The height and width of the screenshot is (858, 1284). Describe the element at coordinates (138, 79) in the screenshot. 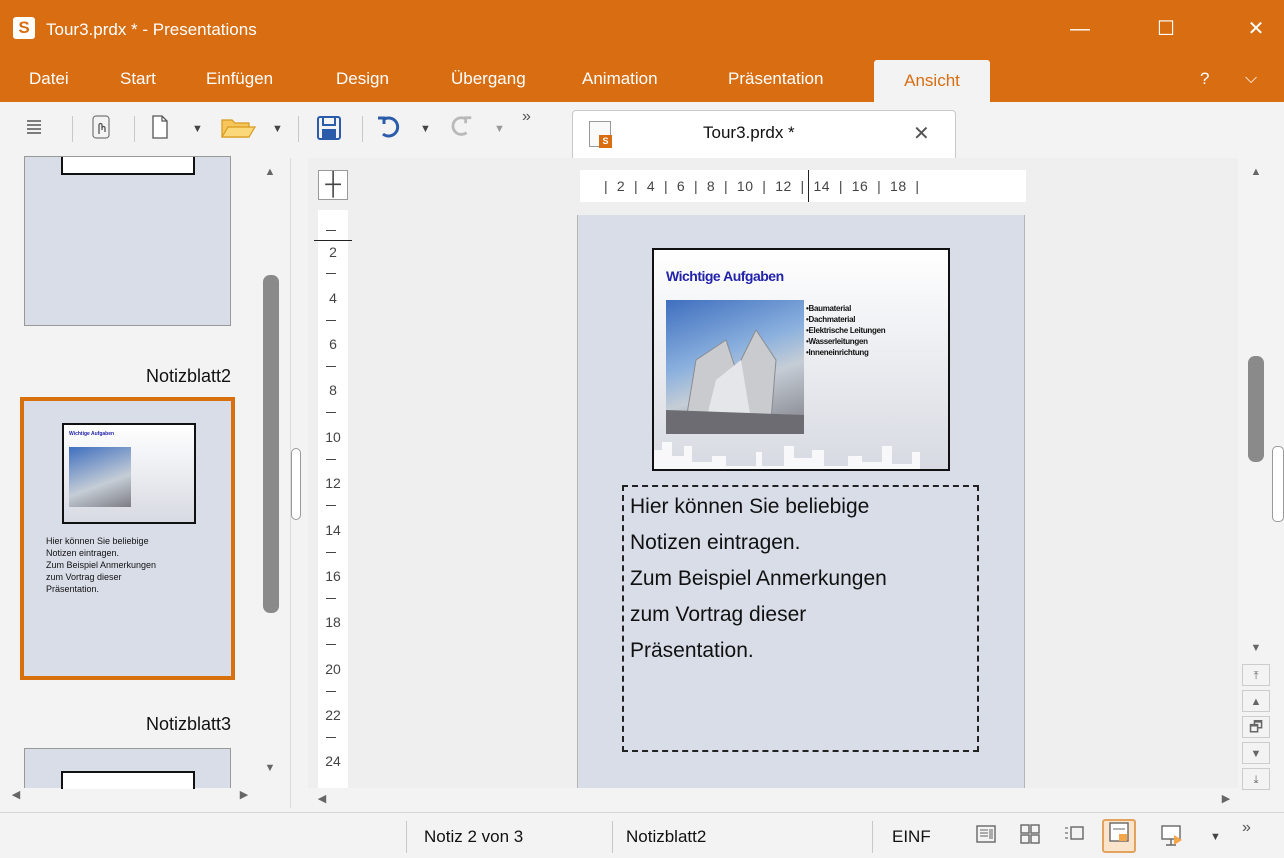

I see `menu-start: Start` at that location.